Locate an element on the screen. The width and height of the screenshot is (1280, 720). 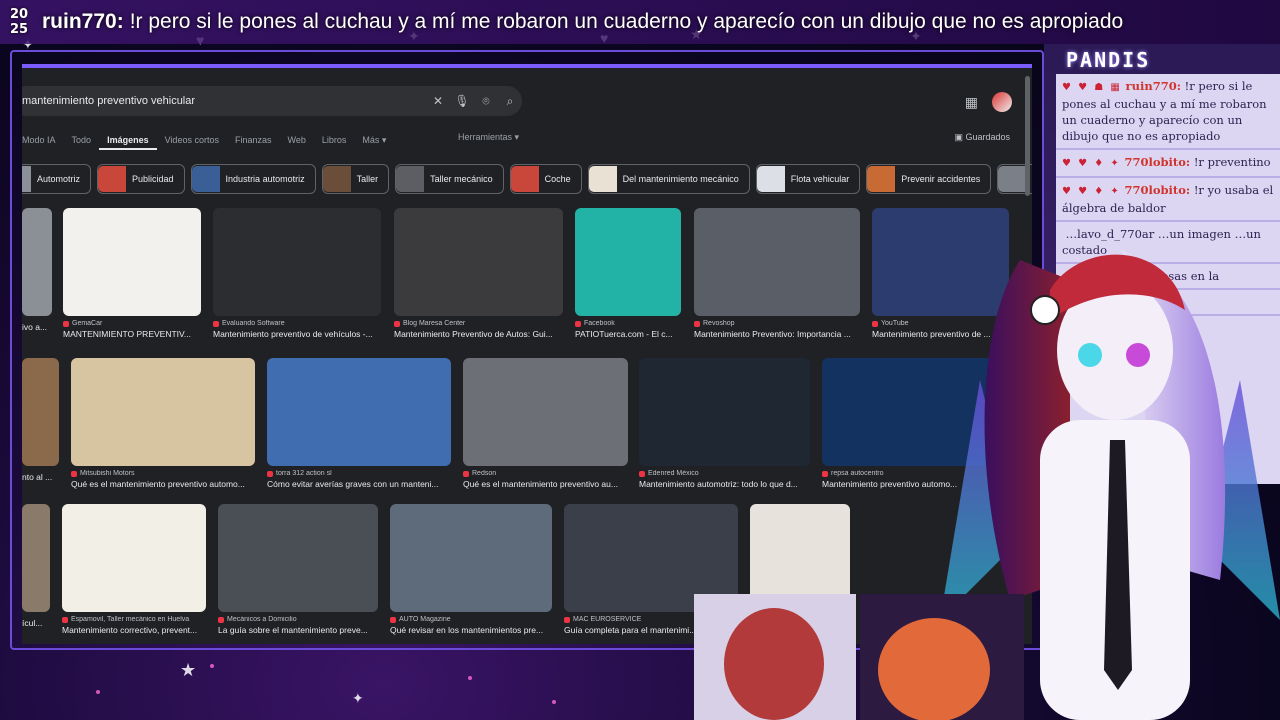
saved-button: ▣ Guardados is located at coordinates (982, 137).